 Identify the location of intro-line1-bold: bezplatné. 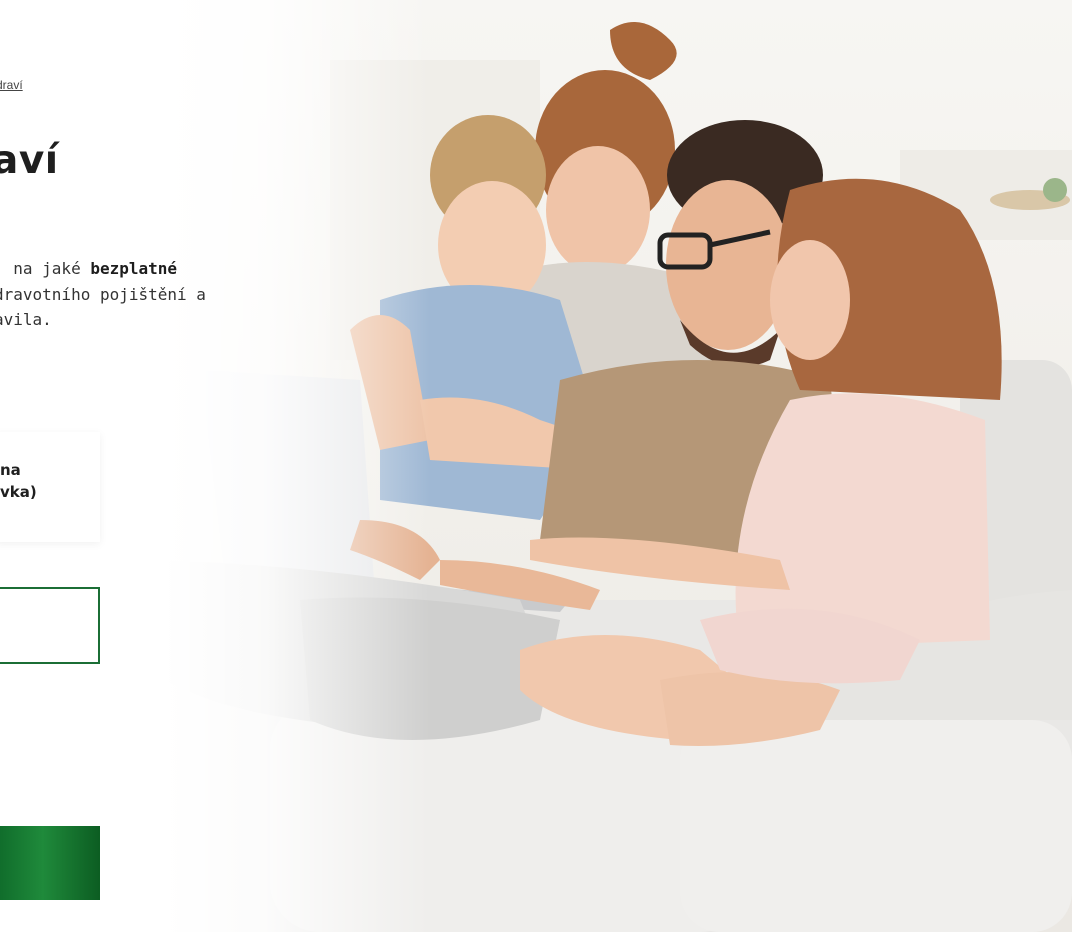
(134, 268).